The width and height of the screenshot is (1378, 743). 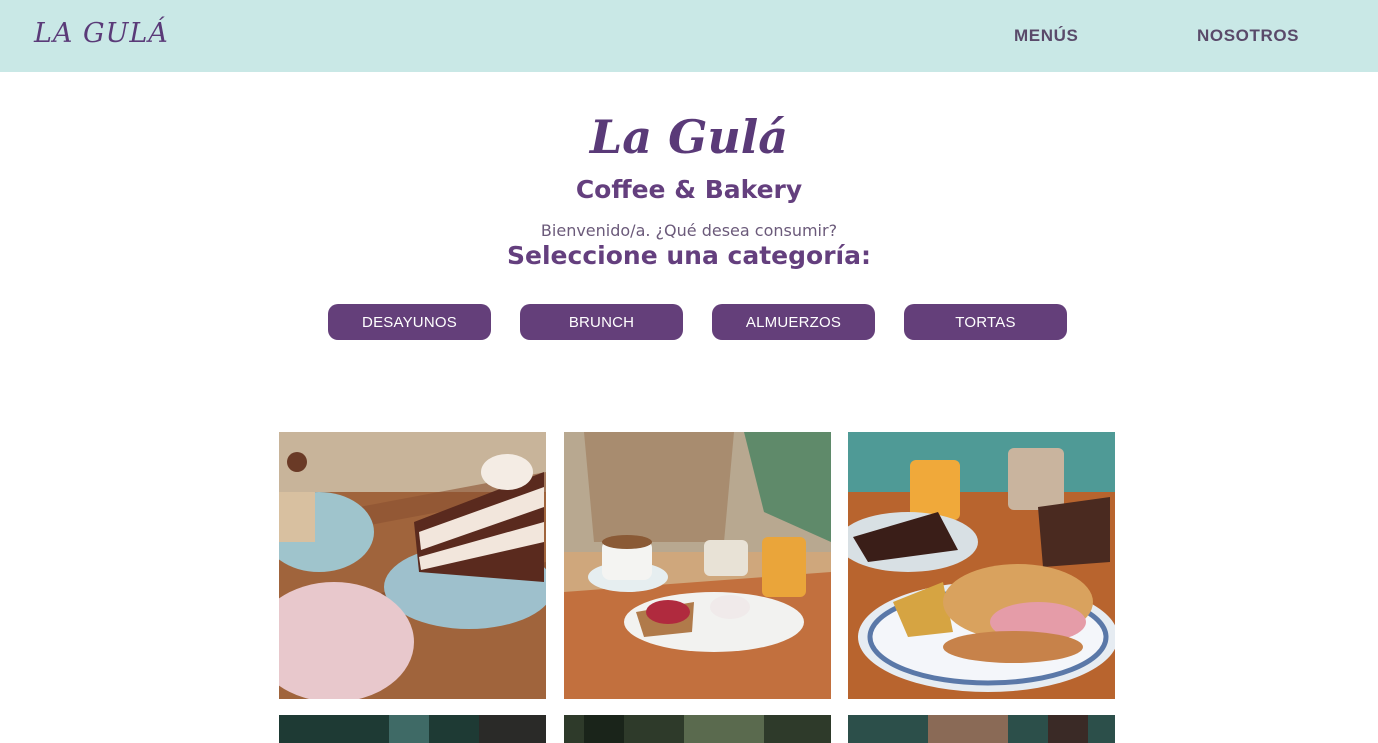 What do you see at coordinates (689, 189) in the screenshot?
I see `hero-subtitle: Coffee & Bakery` at bounding box center [689, 189].